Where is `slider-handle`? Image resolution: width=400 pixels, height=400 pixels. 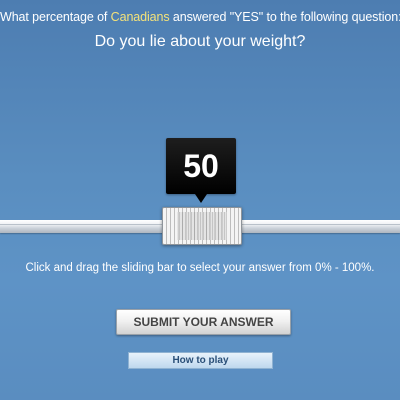
slider-handle is located at coordinates (202, 226).